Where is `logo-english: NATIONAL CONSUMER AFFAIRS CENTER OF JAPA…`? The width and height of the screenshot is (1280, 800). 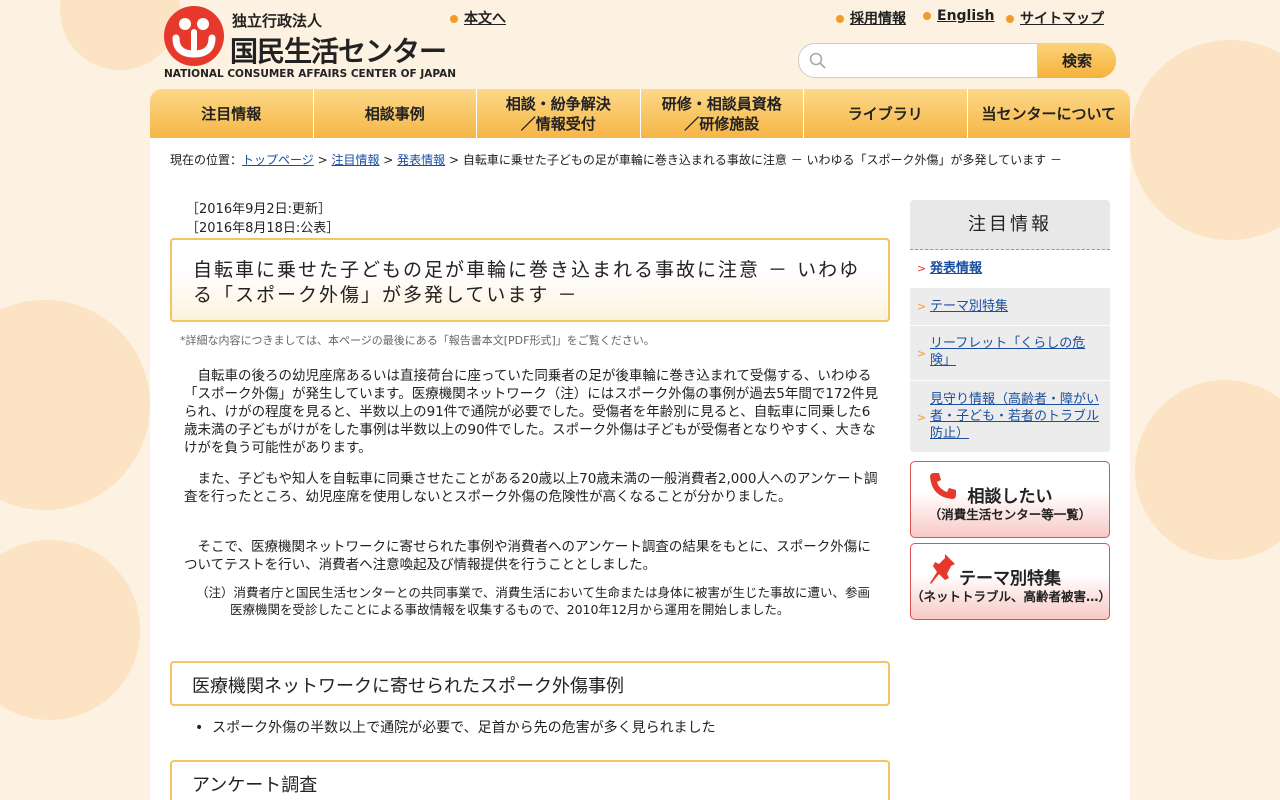
logo-english: NATIONAL CONSUMER AFFAIRS CENTER OF JAPA… is located at coordinates (310, 74).